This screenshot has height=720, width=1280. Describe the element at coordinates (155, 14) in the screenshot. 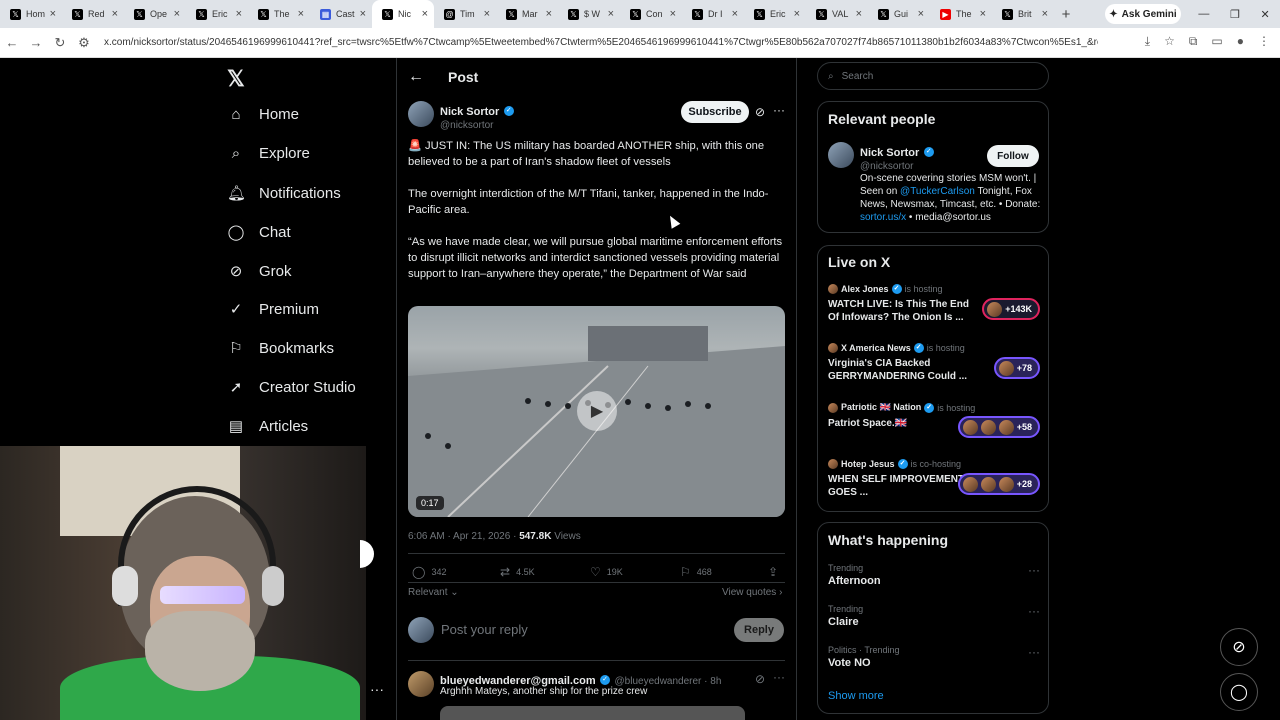

I see `browser-tab: 𝕏 Ope ×` at that location.